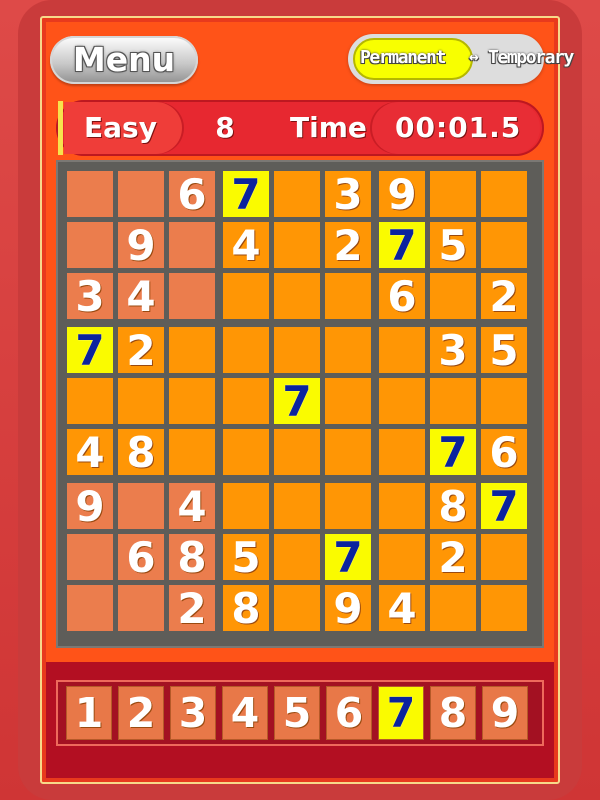 Image resolution: width=600 pixels, height=800 pixels. What do you see at coordinates (225, 127) in the screenshot?
I see `puzzle-level: 8` at bounding box center [225, 127].